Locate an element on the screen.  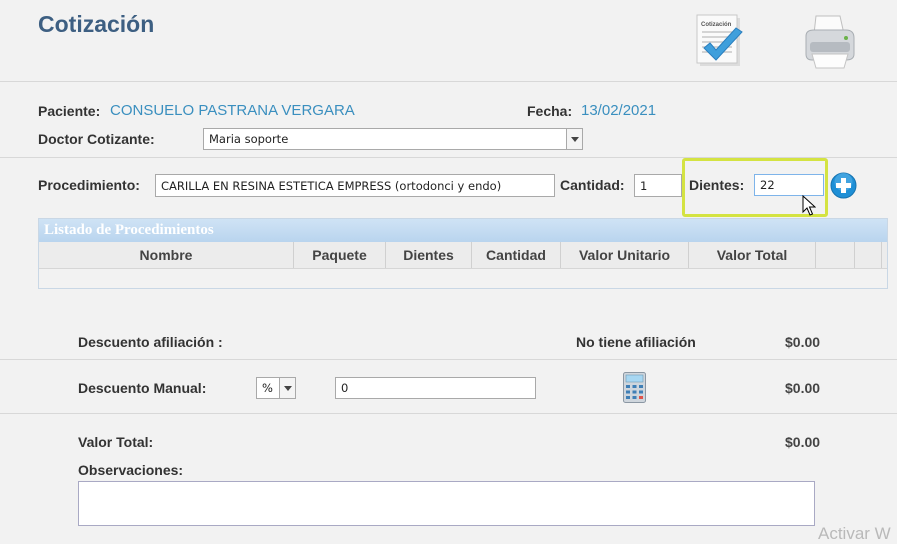
column-header-quantity: Cantidad is located at coordinates (516, 255).